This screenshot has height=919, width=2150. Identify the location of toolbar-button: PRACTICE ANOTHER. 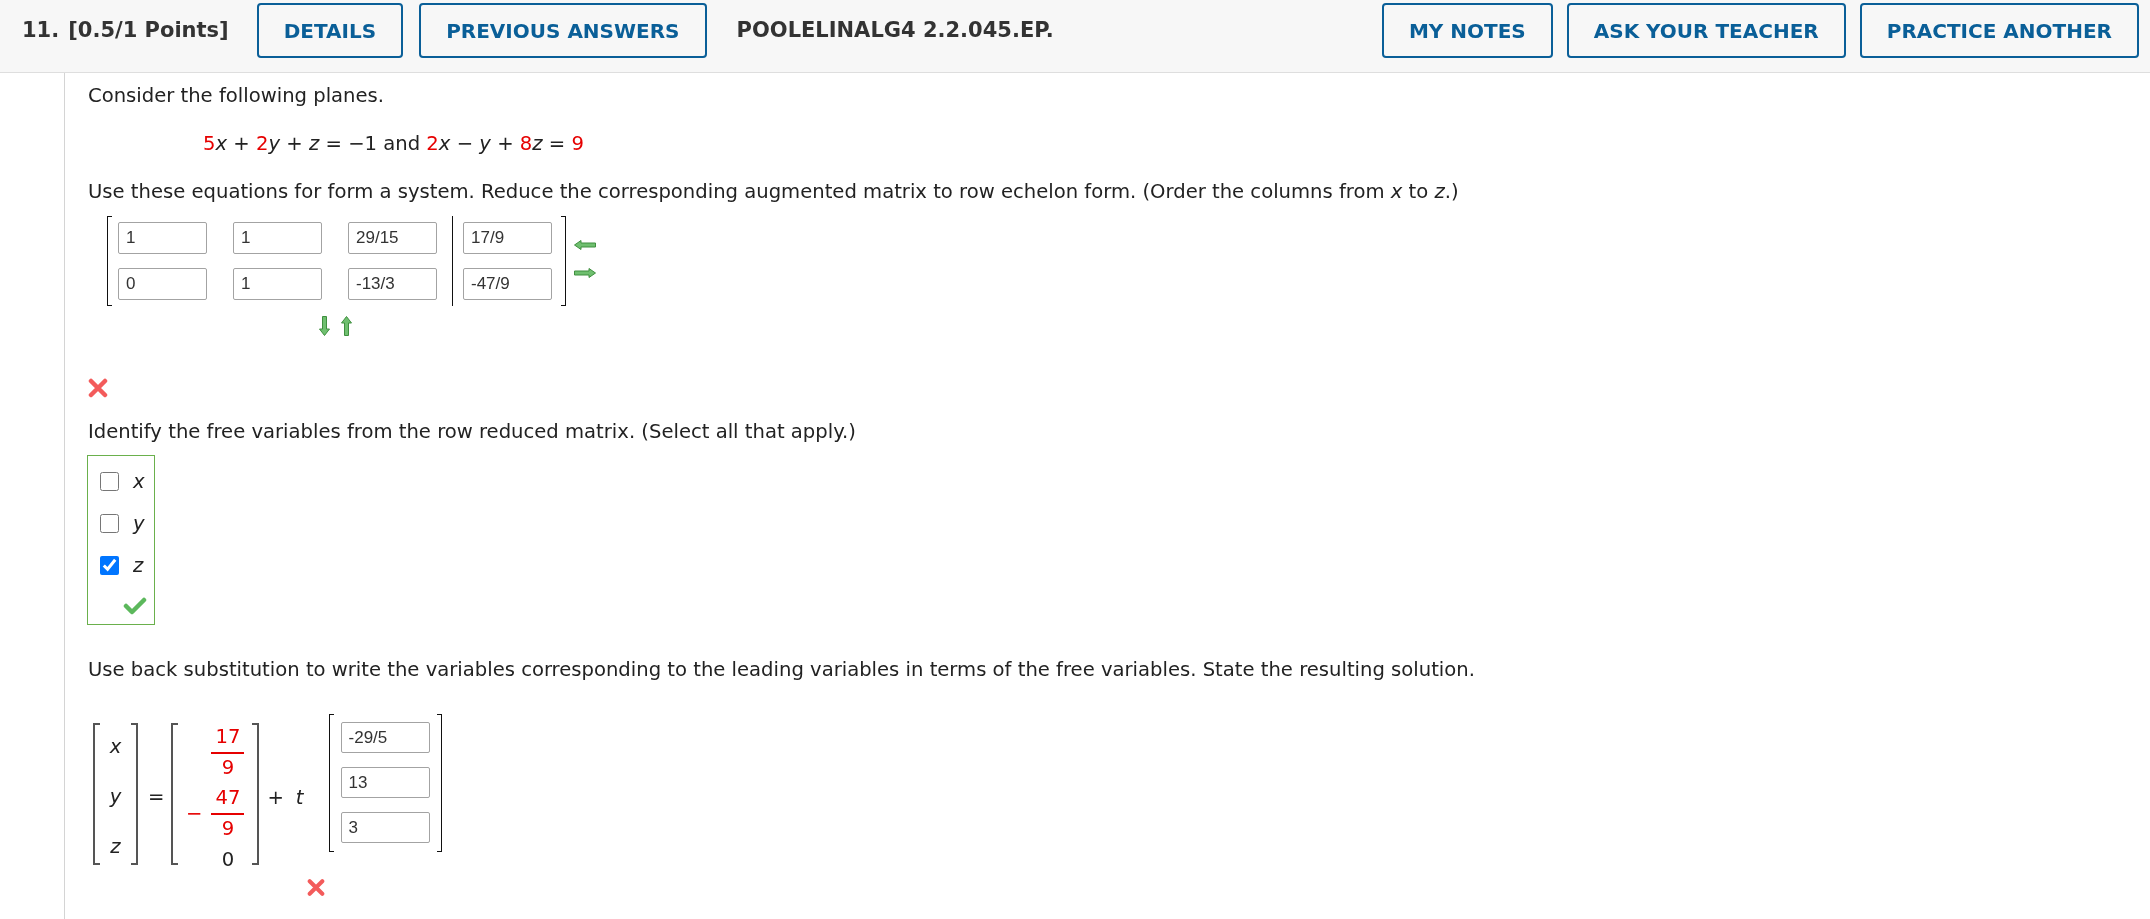
(1999, 30).